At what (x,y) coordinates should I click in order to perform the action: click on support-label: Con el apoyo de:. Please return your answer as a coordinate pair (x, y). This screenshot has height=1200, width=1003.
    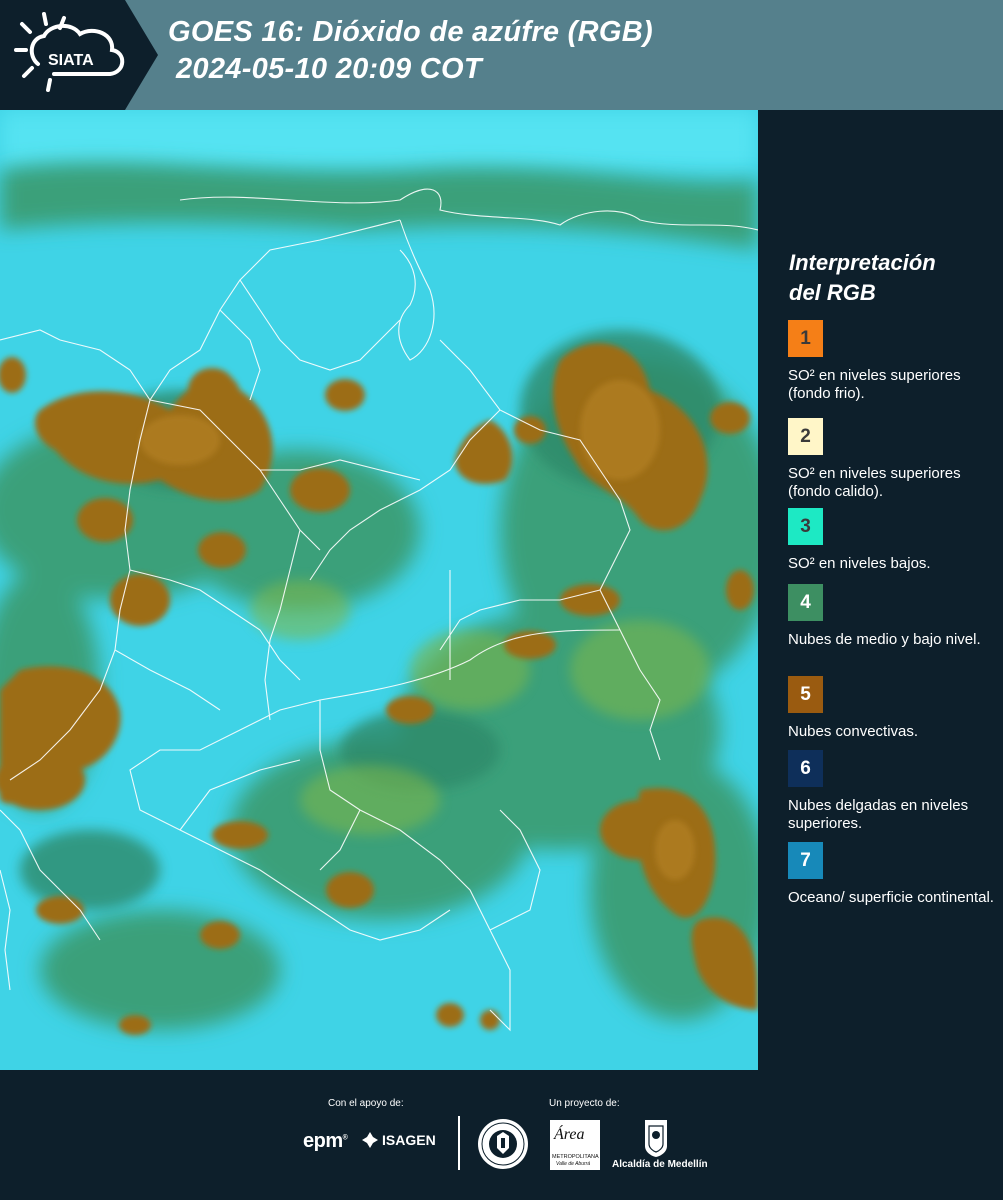
    Looking at the image, I should click on (366, 1103).